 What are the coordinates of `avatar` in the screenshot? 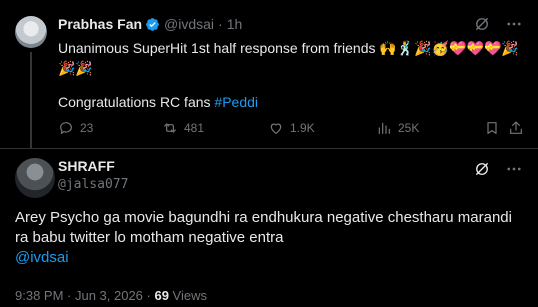 It's located at (31, 32).